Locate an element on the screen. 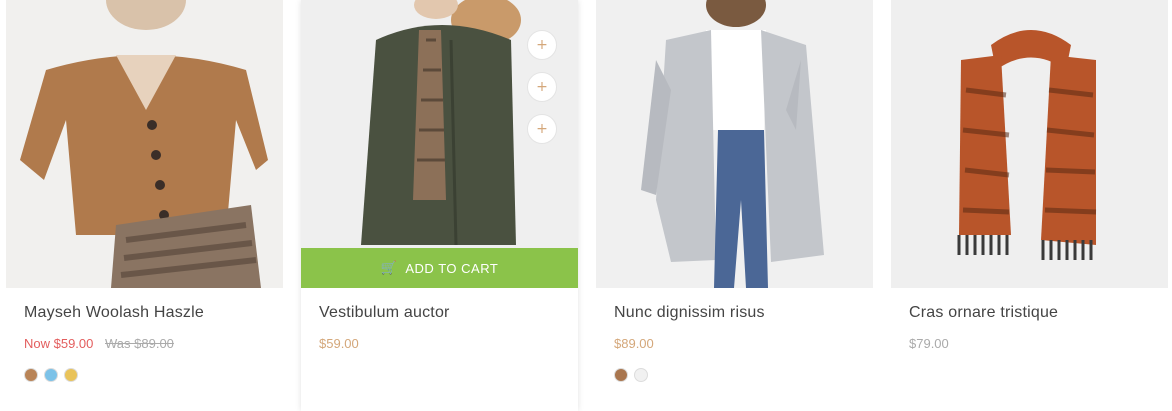 The height and width of the screenshot is (411, 1172). quick-actions: + + + is located at coordinates (542, 87).